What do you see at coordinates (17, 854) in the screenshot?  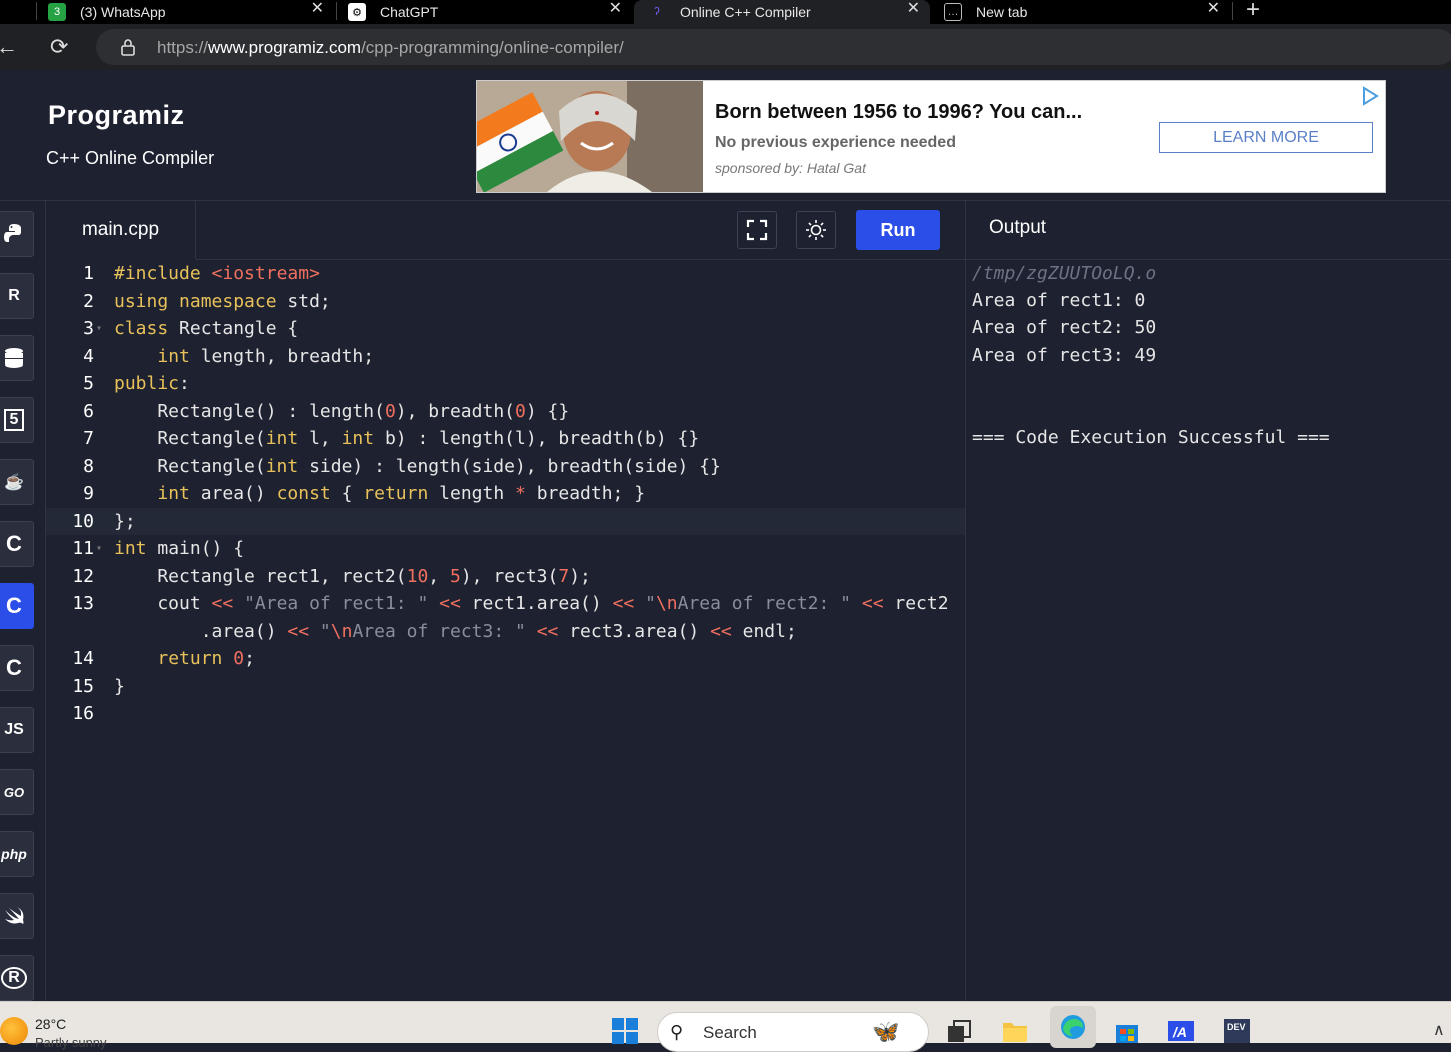 I see `php-icon: php` at bounding box center [17, 854].